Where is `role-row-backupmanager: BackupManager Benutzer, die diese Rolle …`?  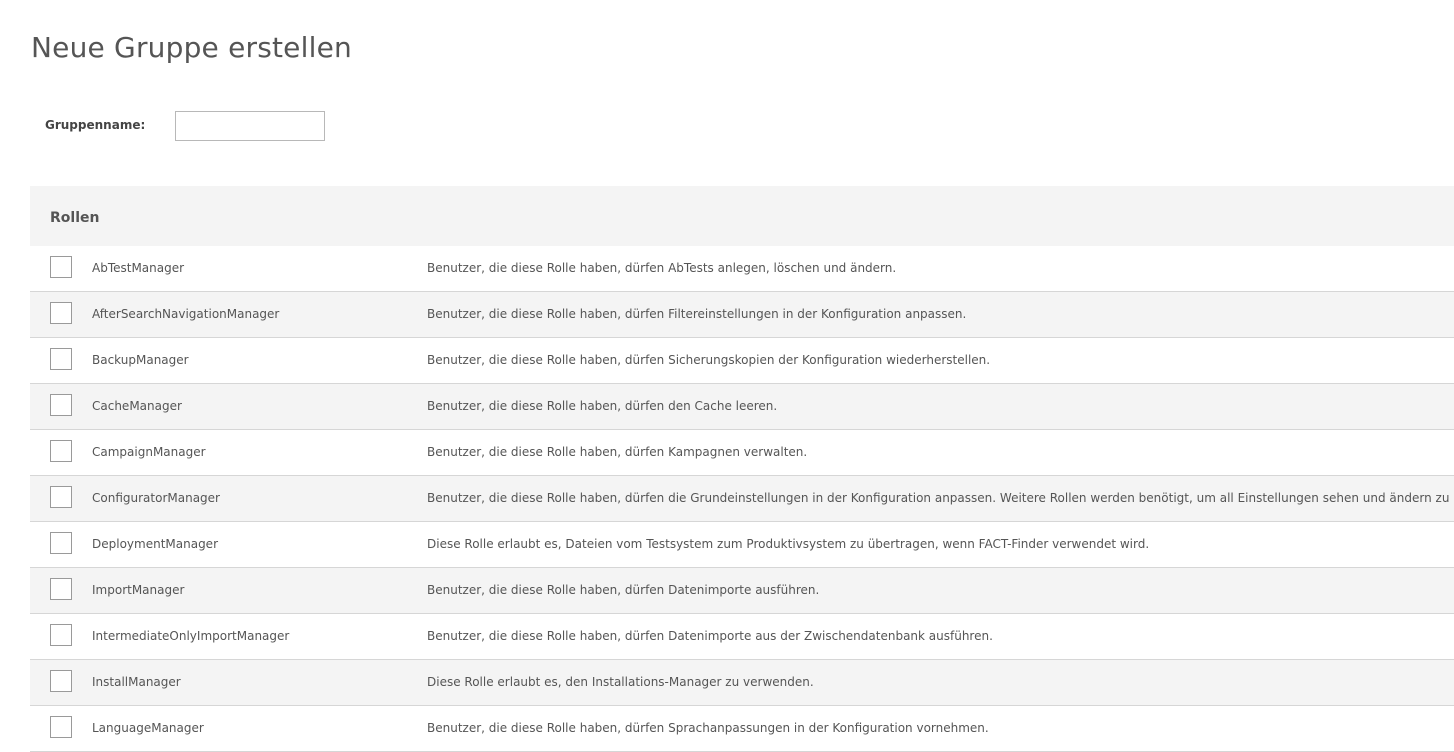
role-row-backupmanager: BackupManager Benutzer, die diese Rolle … is located at coordinates (742, 361).